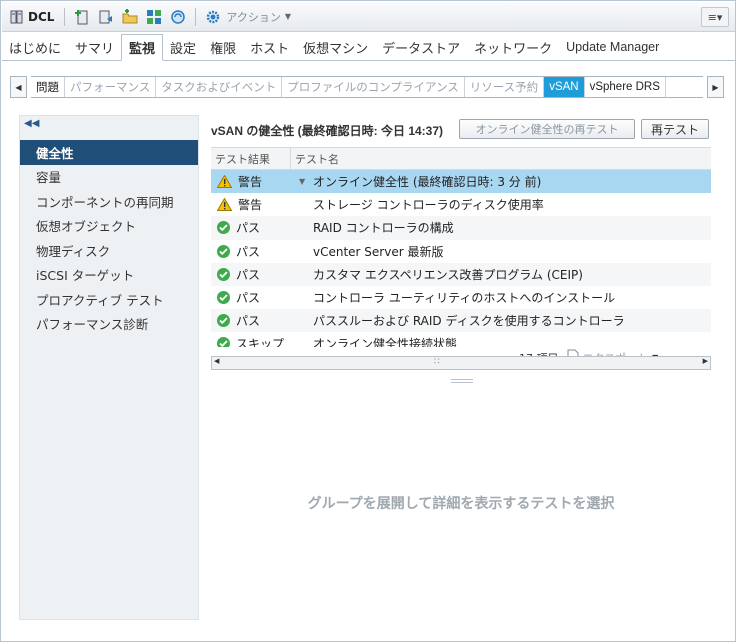  I want to click on gear-icon, so click(213, 17).